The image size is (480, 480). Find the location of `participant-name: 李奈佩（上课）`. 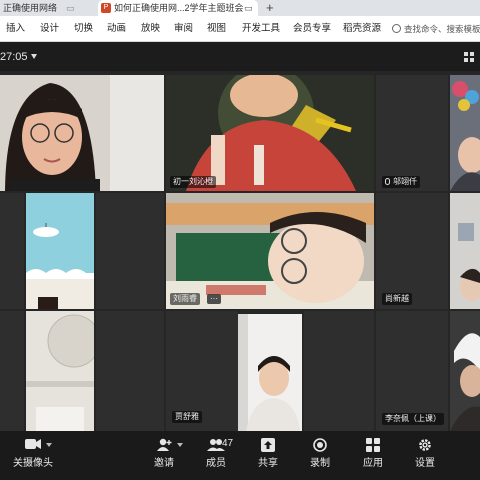

participant-name: 李奈佩（上课） is located at coordinates (413, 419).